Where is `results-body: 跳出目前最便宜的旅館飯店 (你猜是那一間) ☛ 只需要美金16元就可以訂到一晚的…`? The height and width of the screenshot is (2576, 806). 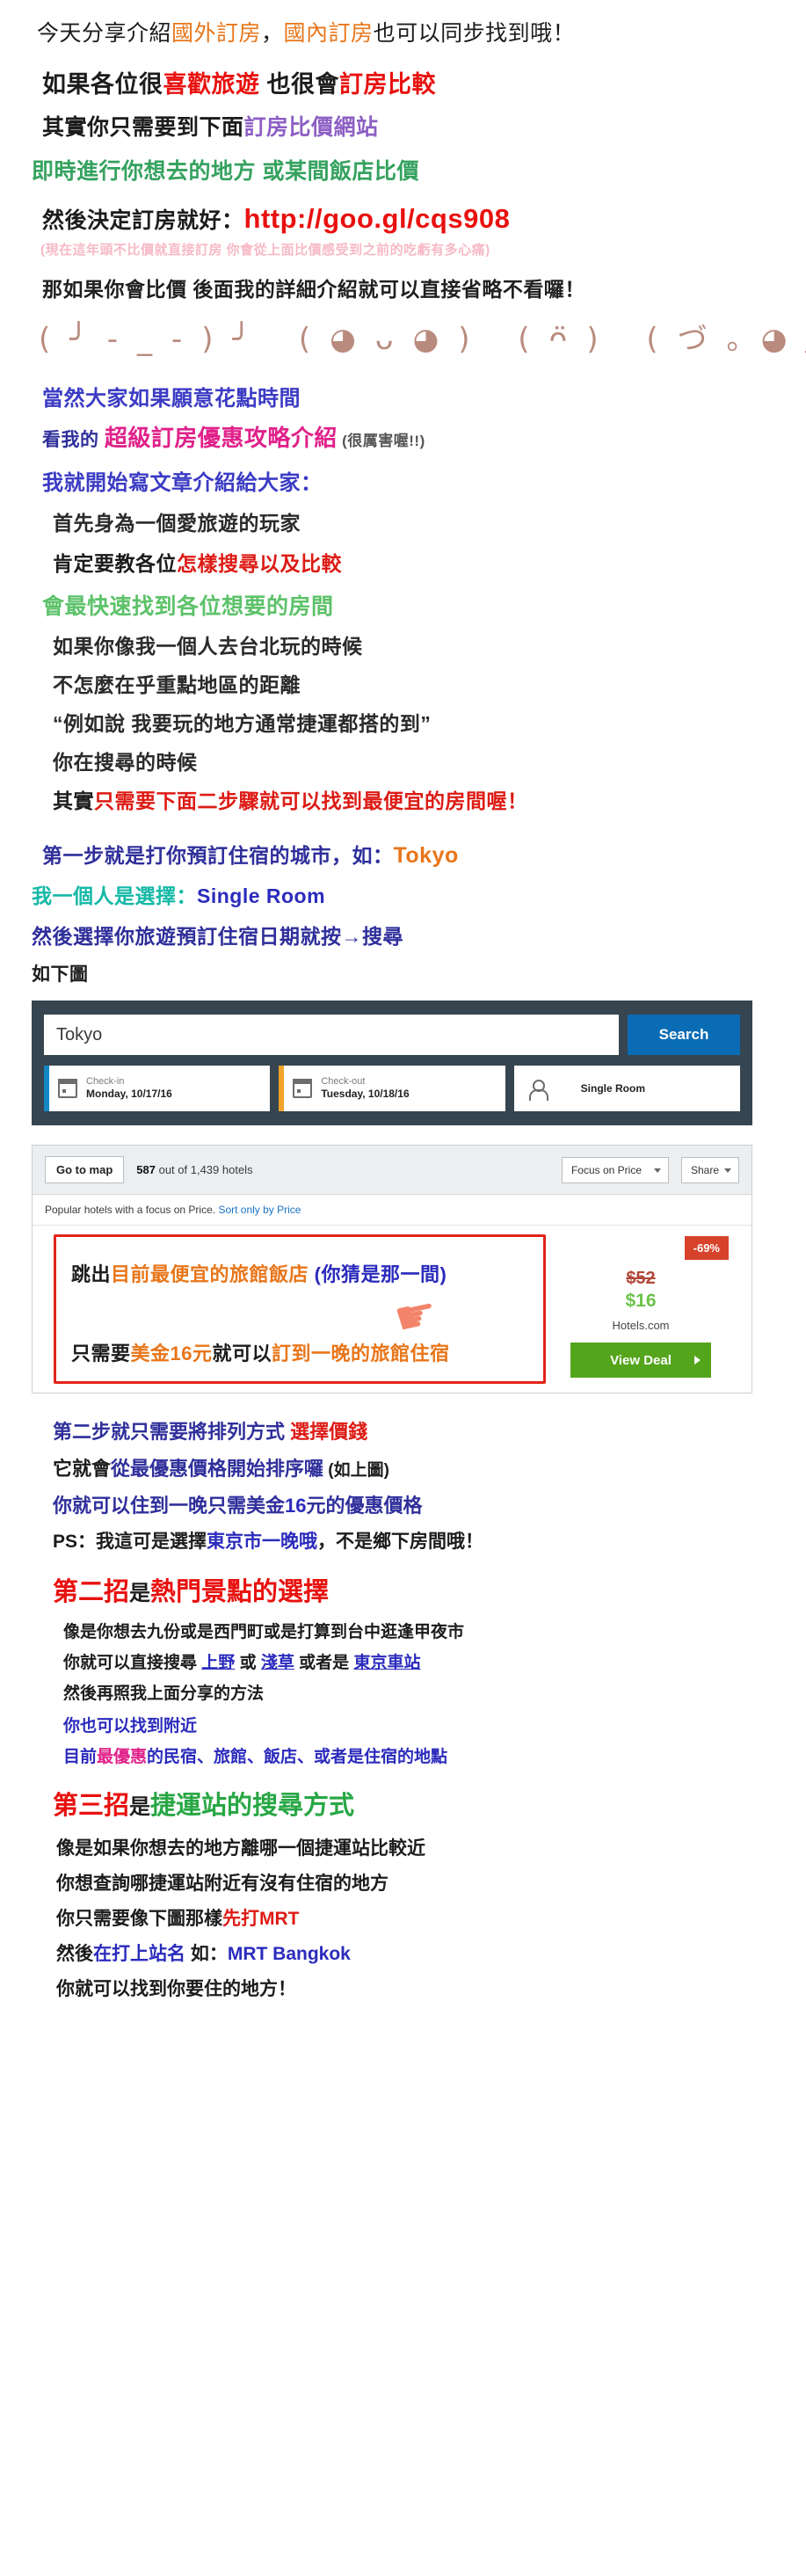 results-body: 跳出目前最便宜的旅館飯店 (你猜是那一間) ☛ 只需要美金16元就可以訂到一晚的… is located at coordinates (392, 1309).